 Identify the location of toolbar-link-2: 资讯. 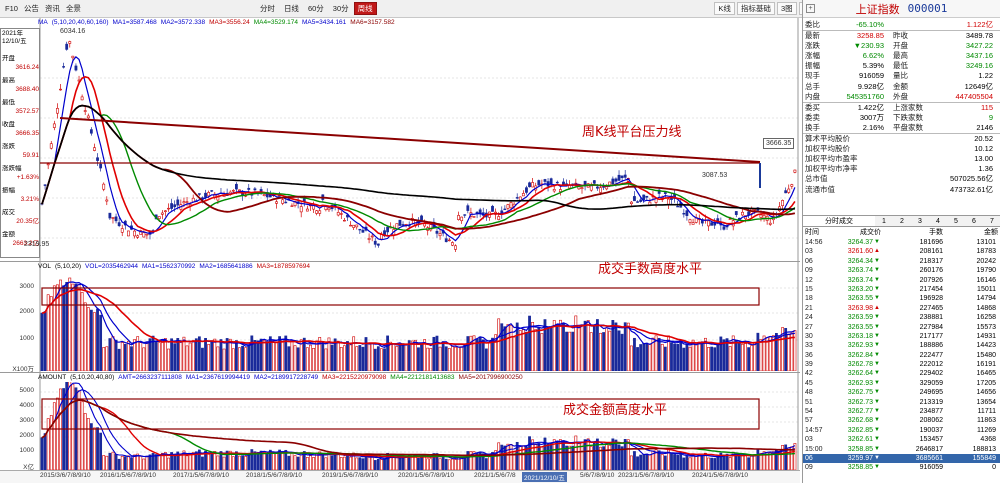
(52, 9).